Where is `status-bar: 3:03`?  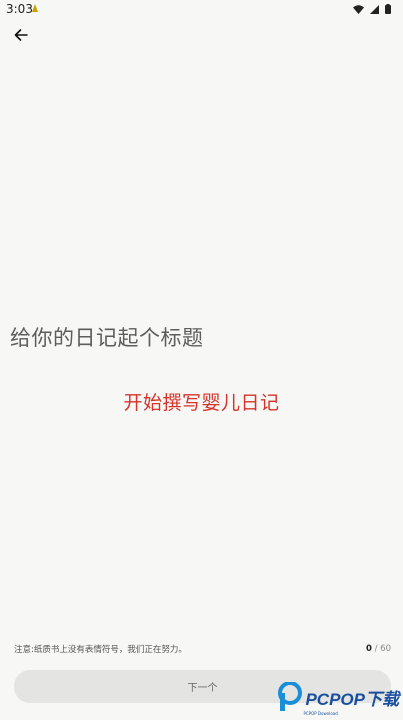
status-bar: 3:03 is located at coordinates (201, 9).